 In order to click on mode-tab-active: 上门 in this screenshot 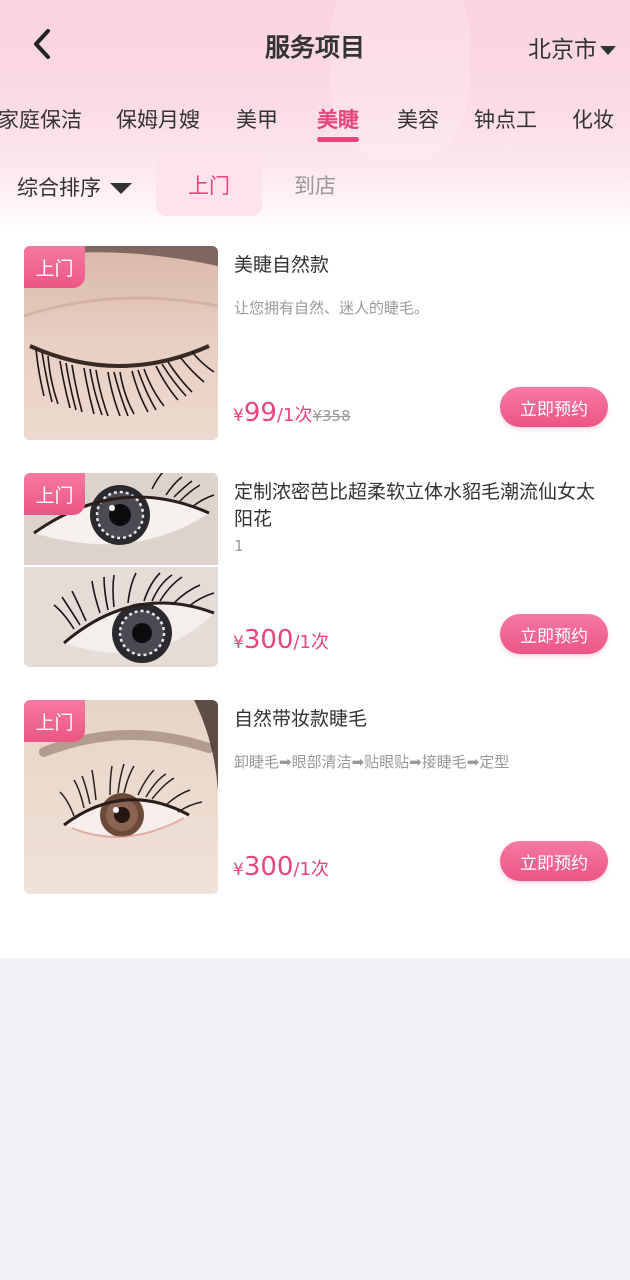, I will do `click(209, 185)`.